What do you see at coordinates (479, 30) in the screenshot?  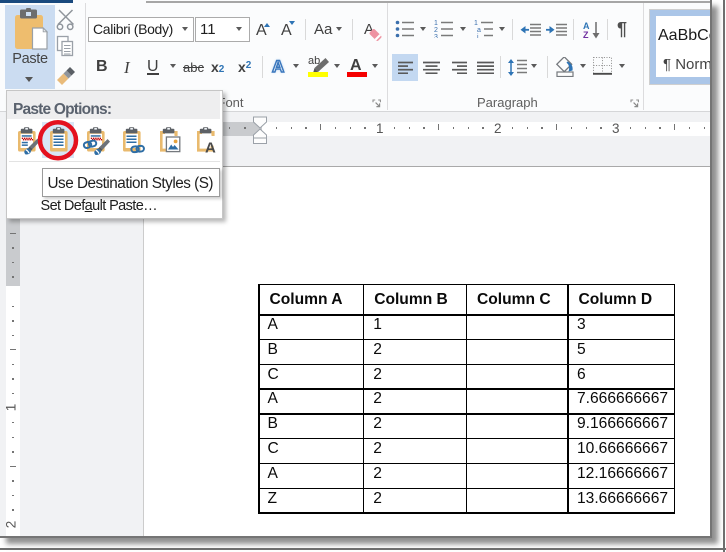 I see `svg-text: a` at bounding box center [479, 30].